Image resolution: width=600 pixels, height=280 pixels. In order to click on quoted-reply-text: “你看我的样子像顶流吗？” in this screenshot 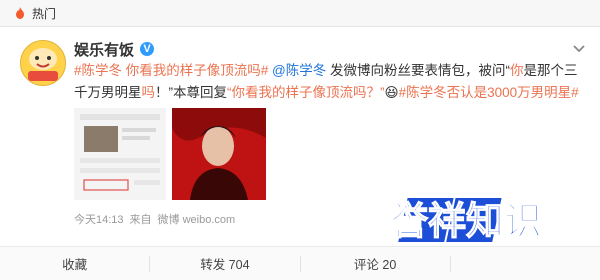, I will do `click(306, 92)`.